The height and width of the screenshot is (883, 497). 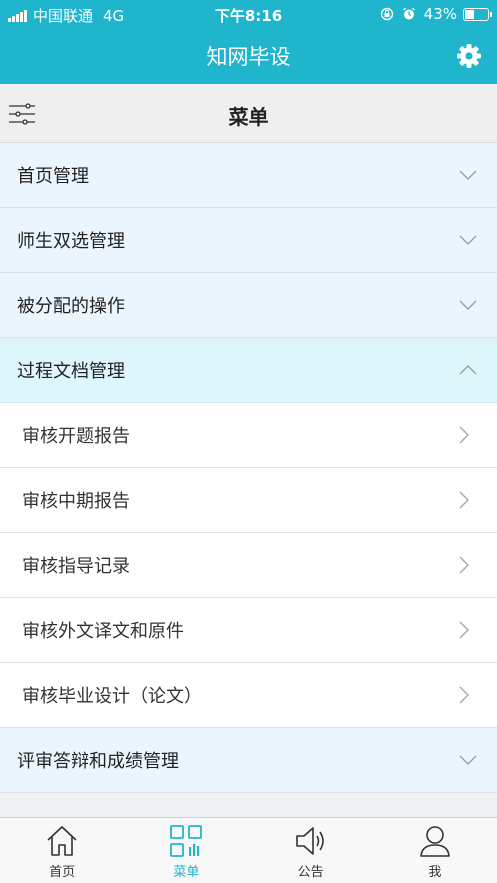 I want to click on section-process-documents: 过程文档管理, so click(x=248, y=370).